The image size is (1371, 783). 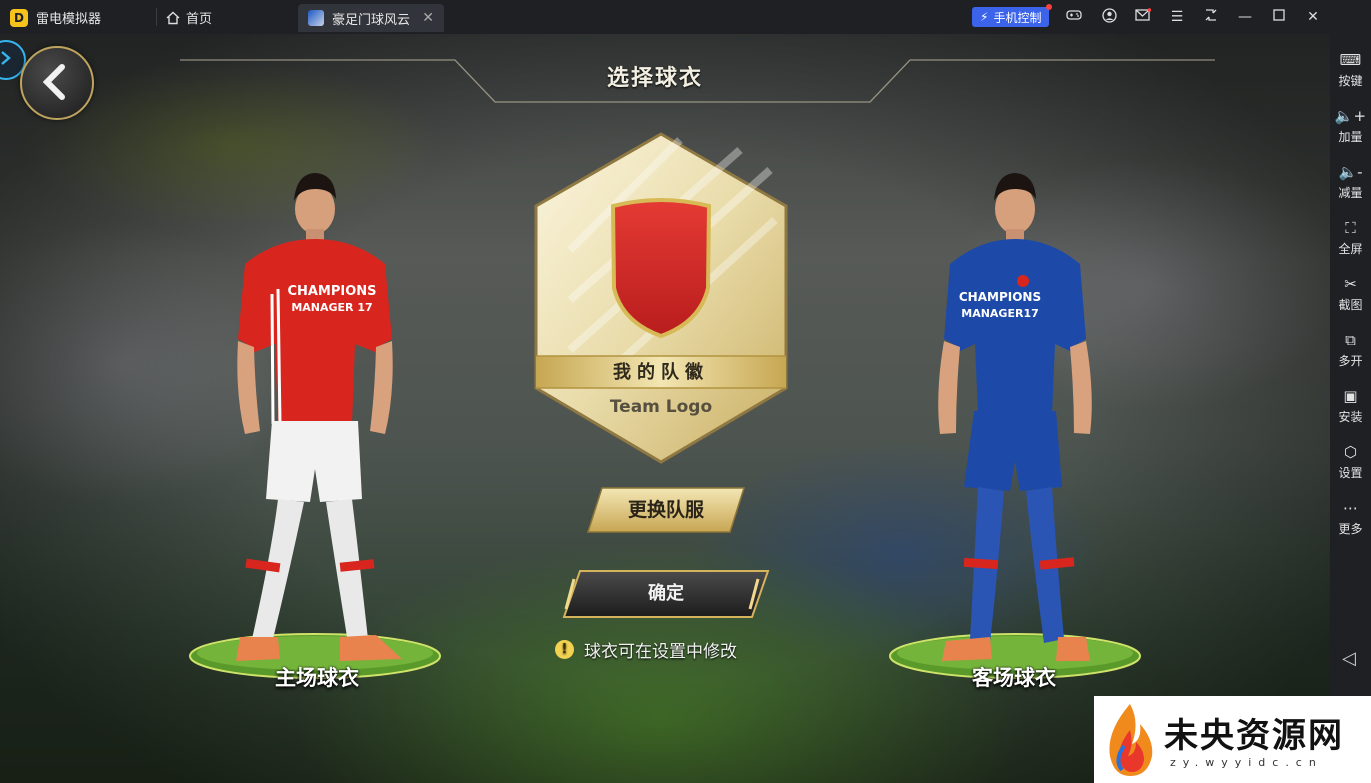 What do you see at coordinates (1349, 658) in the screenshot?
I see `android-back-icon: ◁` at bounding box center [1349, 658].